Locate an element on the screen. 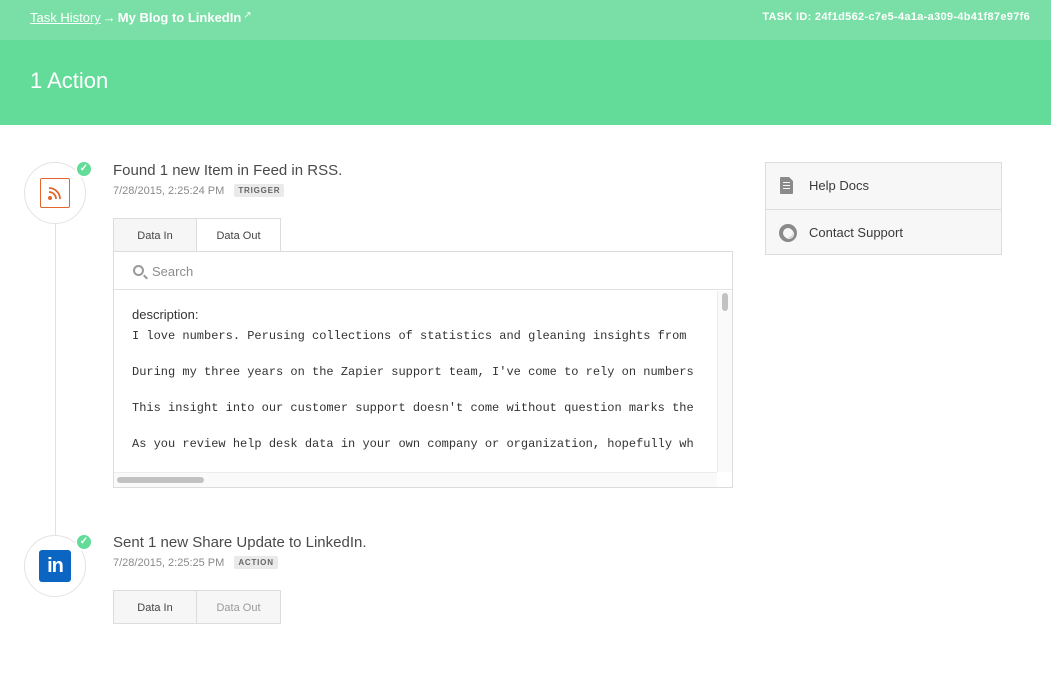 This screenshot has width=1051, height=686. horizontal-scrollbar is located at coordinates (415, 479).